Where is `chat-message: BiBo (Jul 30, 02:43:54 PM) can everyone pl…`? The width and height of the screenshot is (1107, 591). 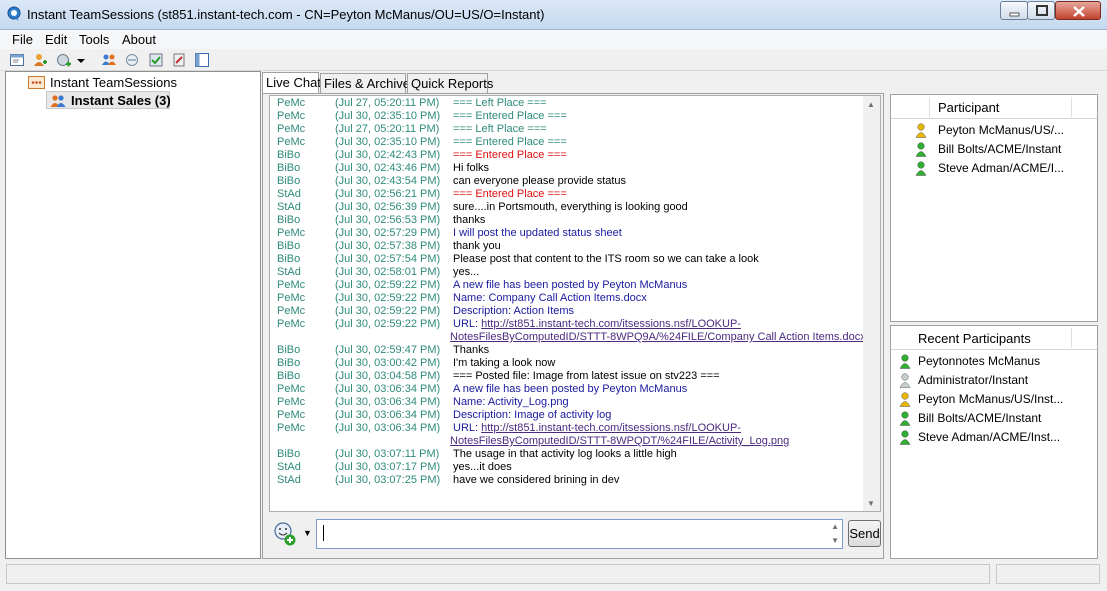 chat-message: BiBo (Jul 30, 02:43:54 PM) can everyone pl… is located at coordinates (570, 181).